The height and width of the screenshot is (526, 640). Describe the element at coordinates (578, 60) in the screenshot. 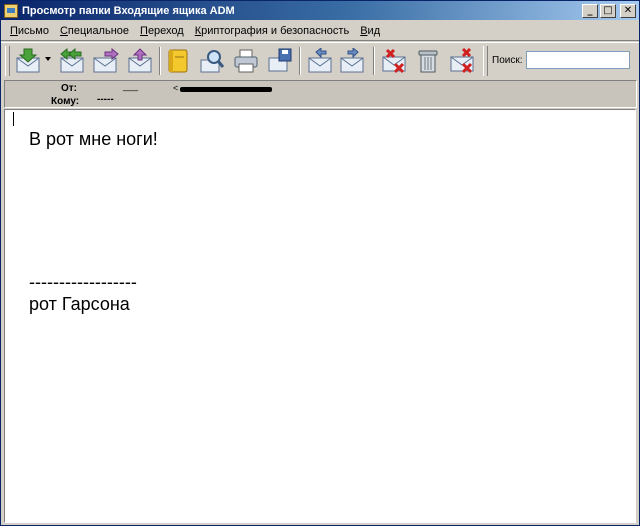

I see `search-input` at that location.